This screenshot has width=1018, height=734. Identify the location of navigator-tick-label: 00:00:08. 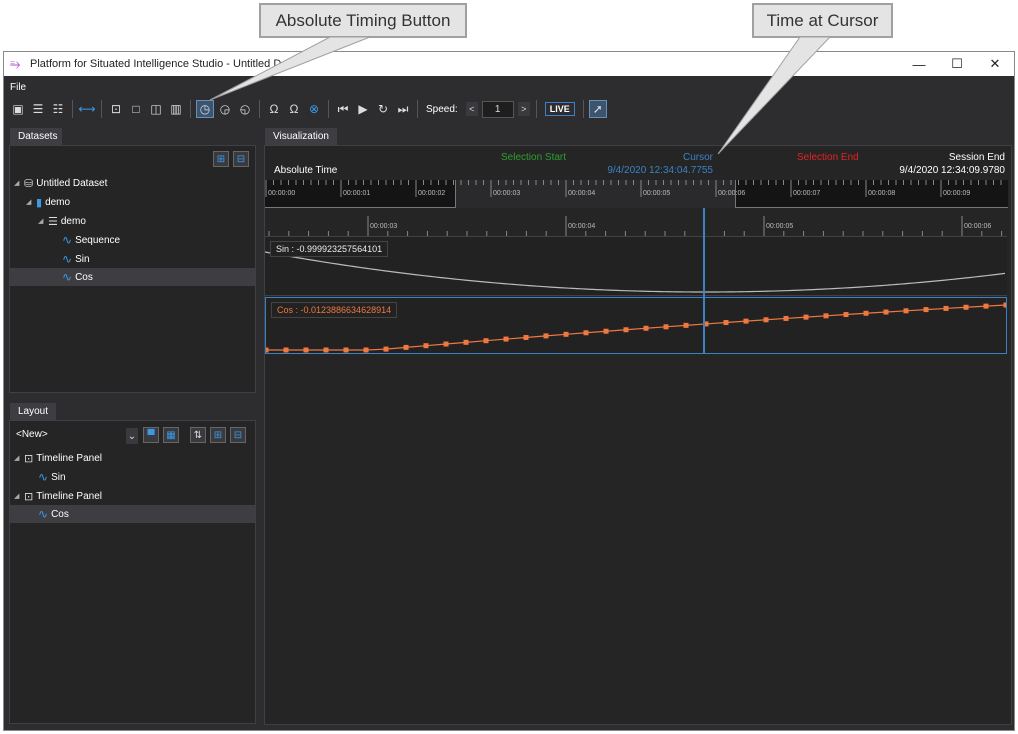
(881, 193).